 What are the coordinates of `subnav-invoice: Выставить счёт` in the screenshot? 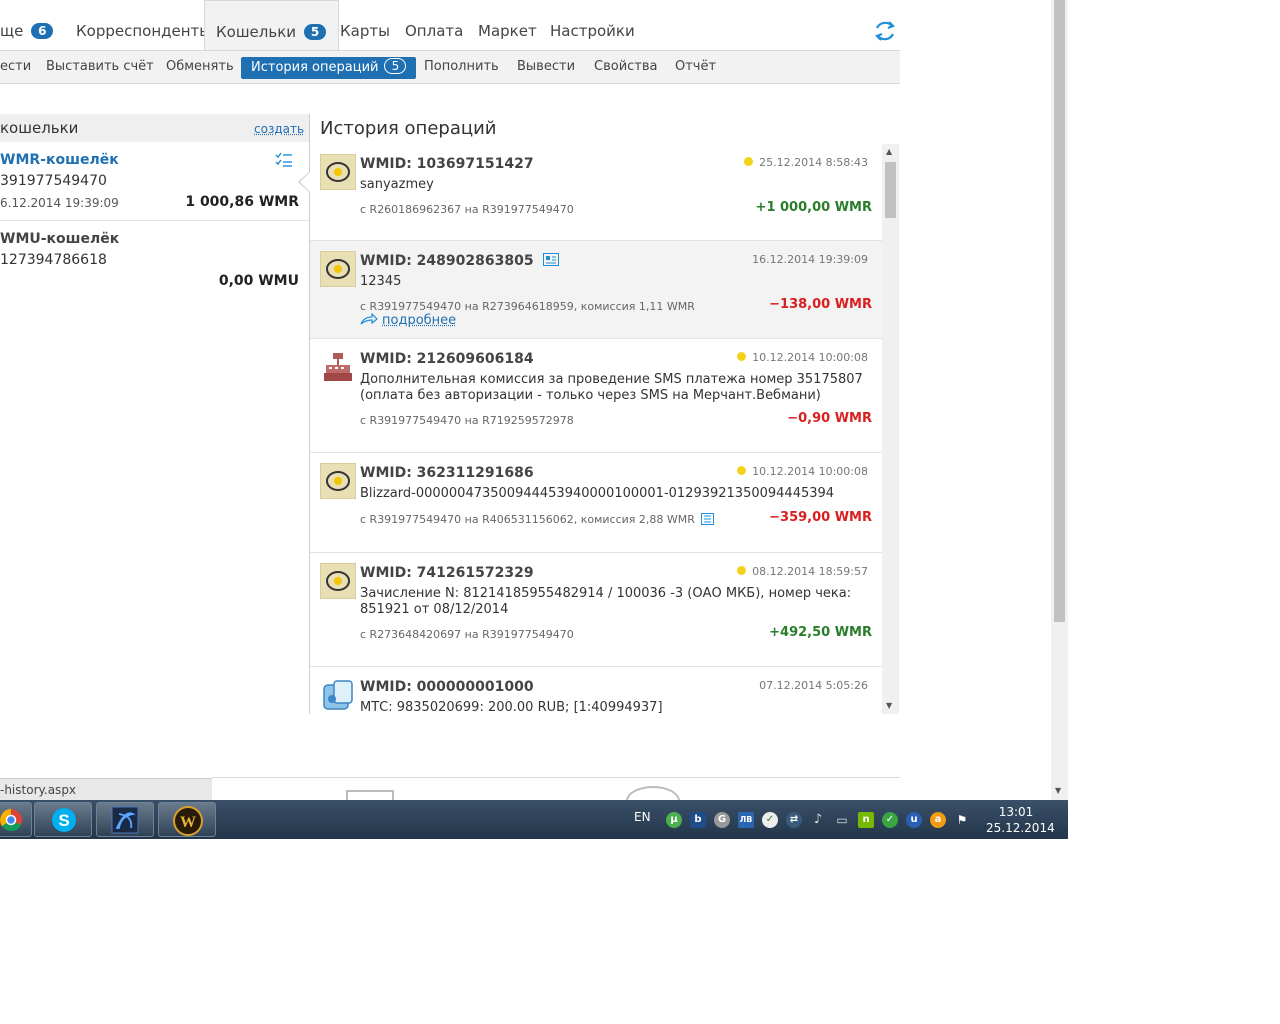 It's located at (100, 67).